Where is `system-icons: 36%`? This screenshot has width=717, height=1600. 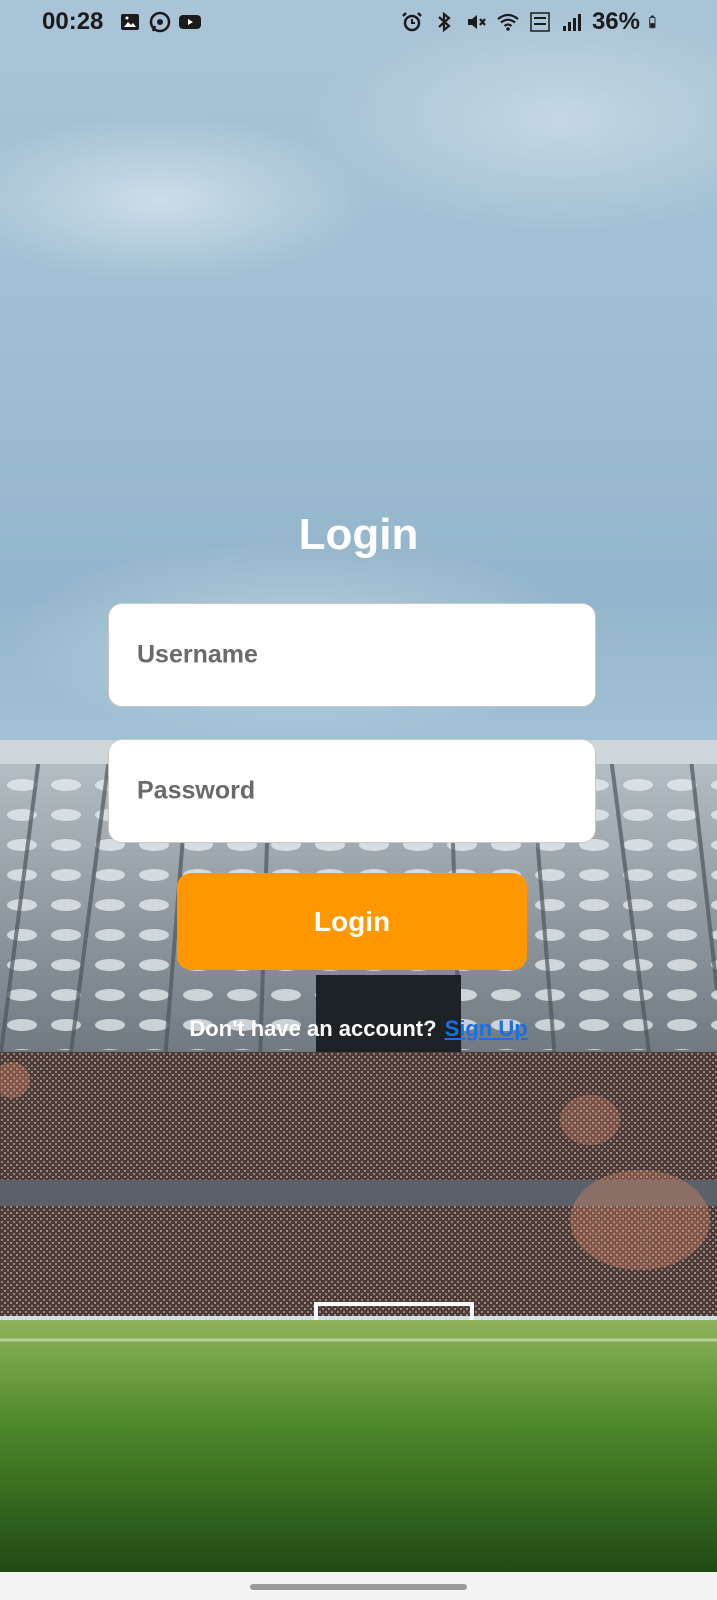 system-icons: 36% is located at coordinates (531, 22).